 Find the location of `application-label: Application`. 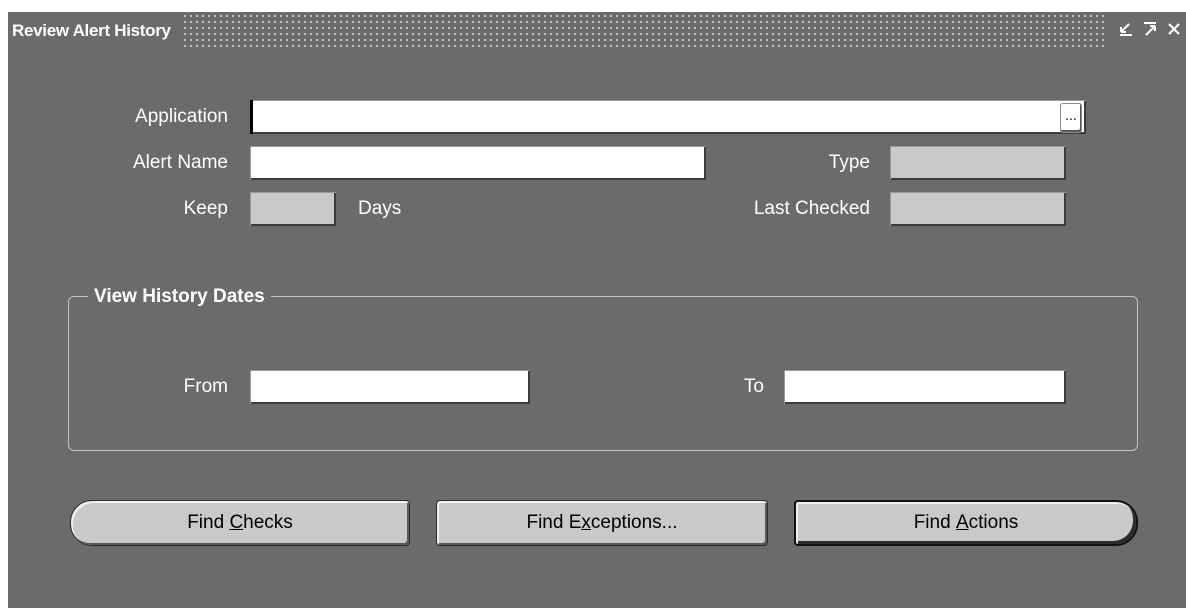

application-label: Application is located at coordinates (181, 116).